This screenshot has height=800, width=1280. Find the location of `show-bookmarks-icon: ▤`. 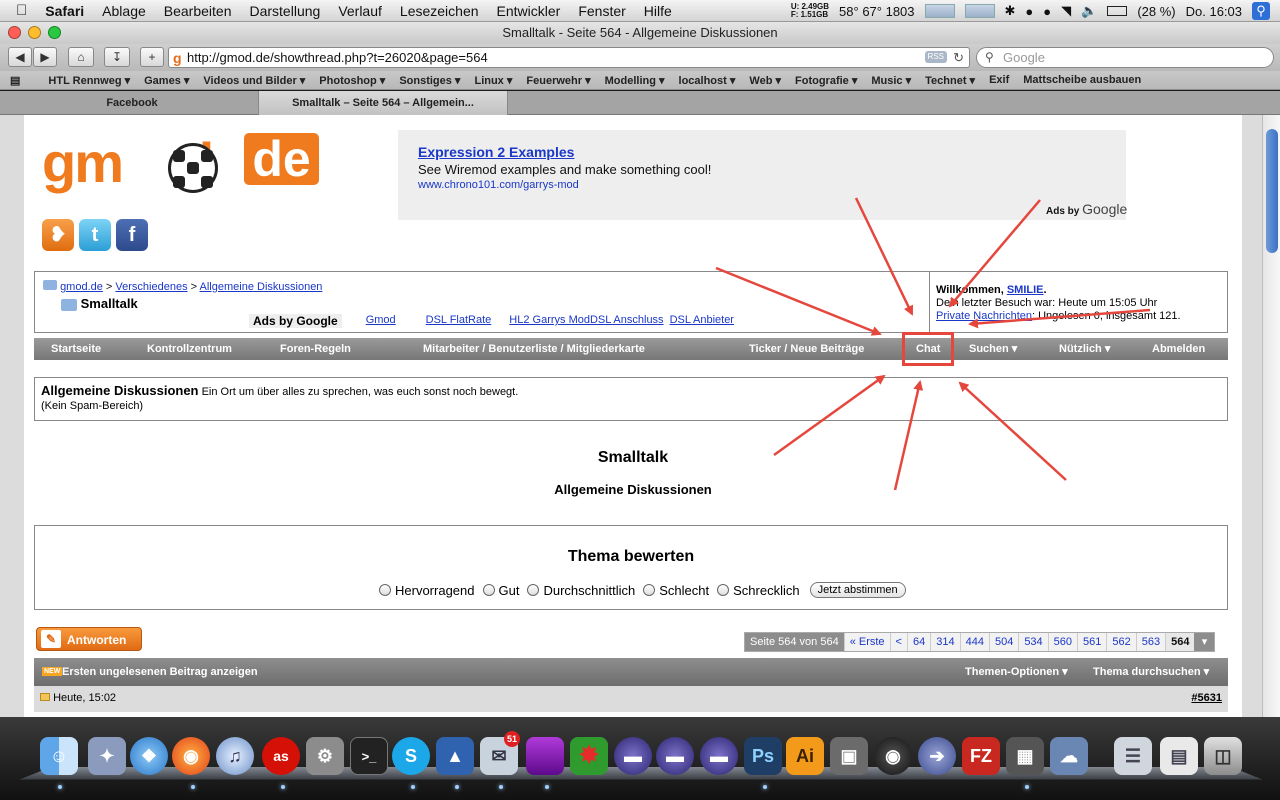

show-bookmarks-icon: ▤ is located at coordinates (15, 80).